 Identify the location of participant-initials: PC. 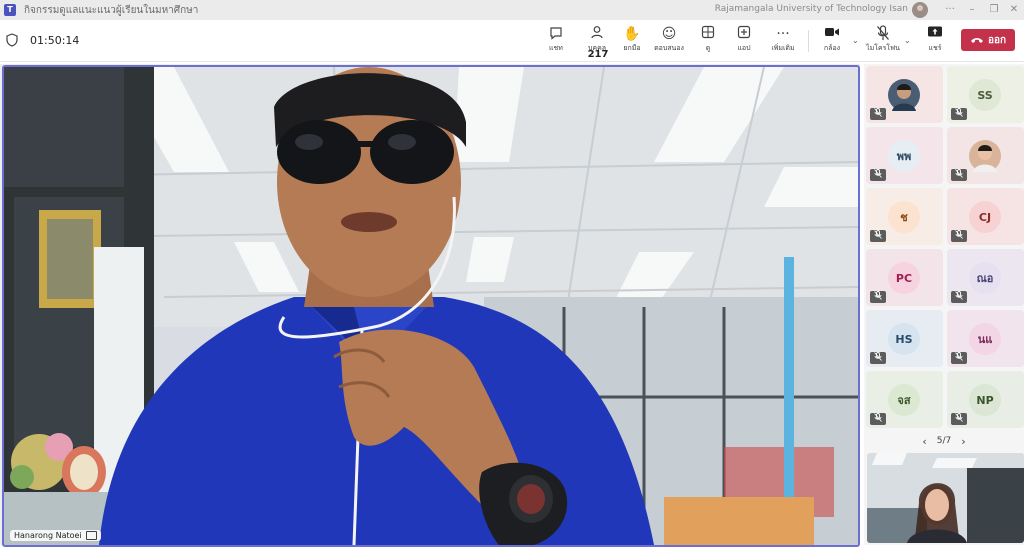
(904, 278).